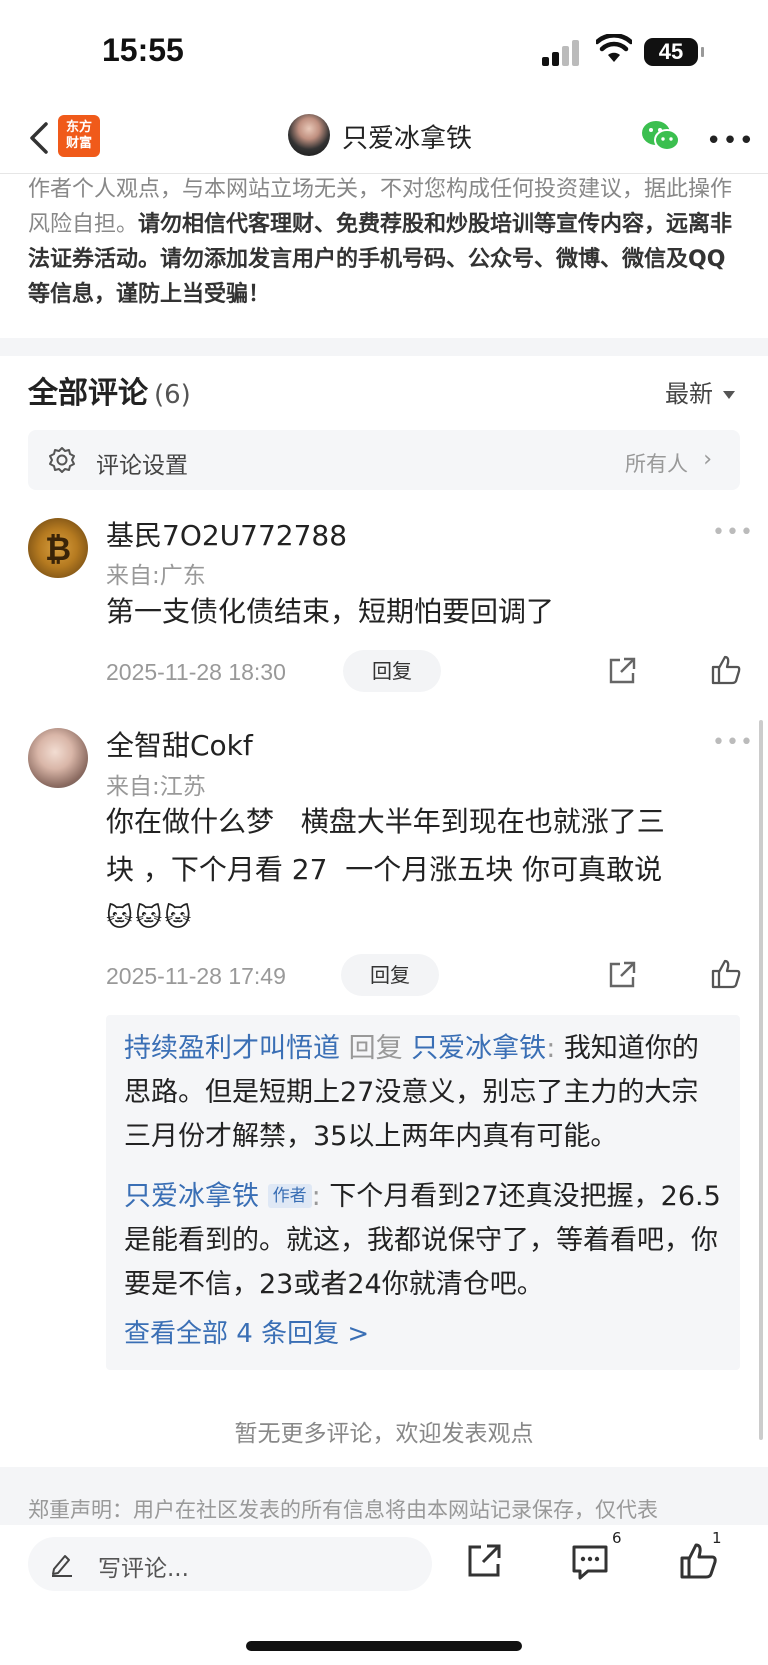  What do you see at coordinates (142, 466) in the screenshot?
I see `comment-settings-label: 评论设置` at bounding box center [142, 466].